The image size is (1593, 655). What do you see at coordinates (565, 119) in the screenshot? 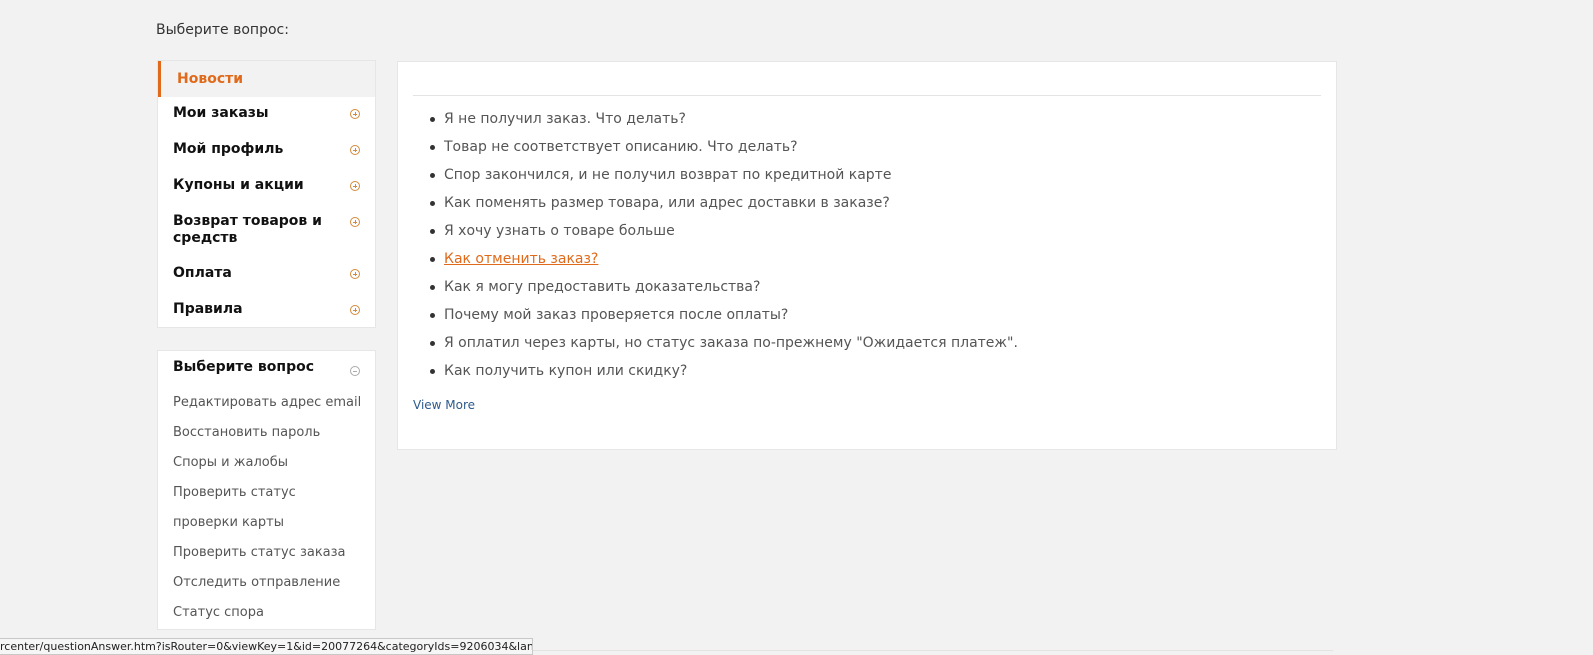
I see `faq-link: Я не получил заказ. Что делать?` at bounding box center [565, 119].